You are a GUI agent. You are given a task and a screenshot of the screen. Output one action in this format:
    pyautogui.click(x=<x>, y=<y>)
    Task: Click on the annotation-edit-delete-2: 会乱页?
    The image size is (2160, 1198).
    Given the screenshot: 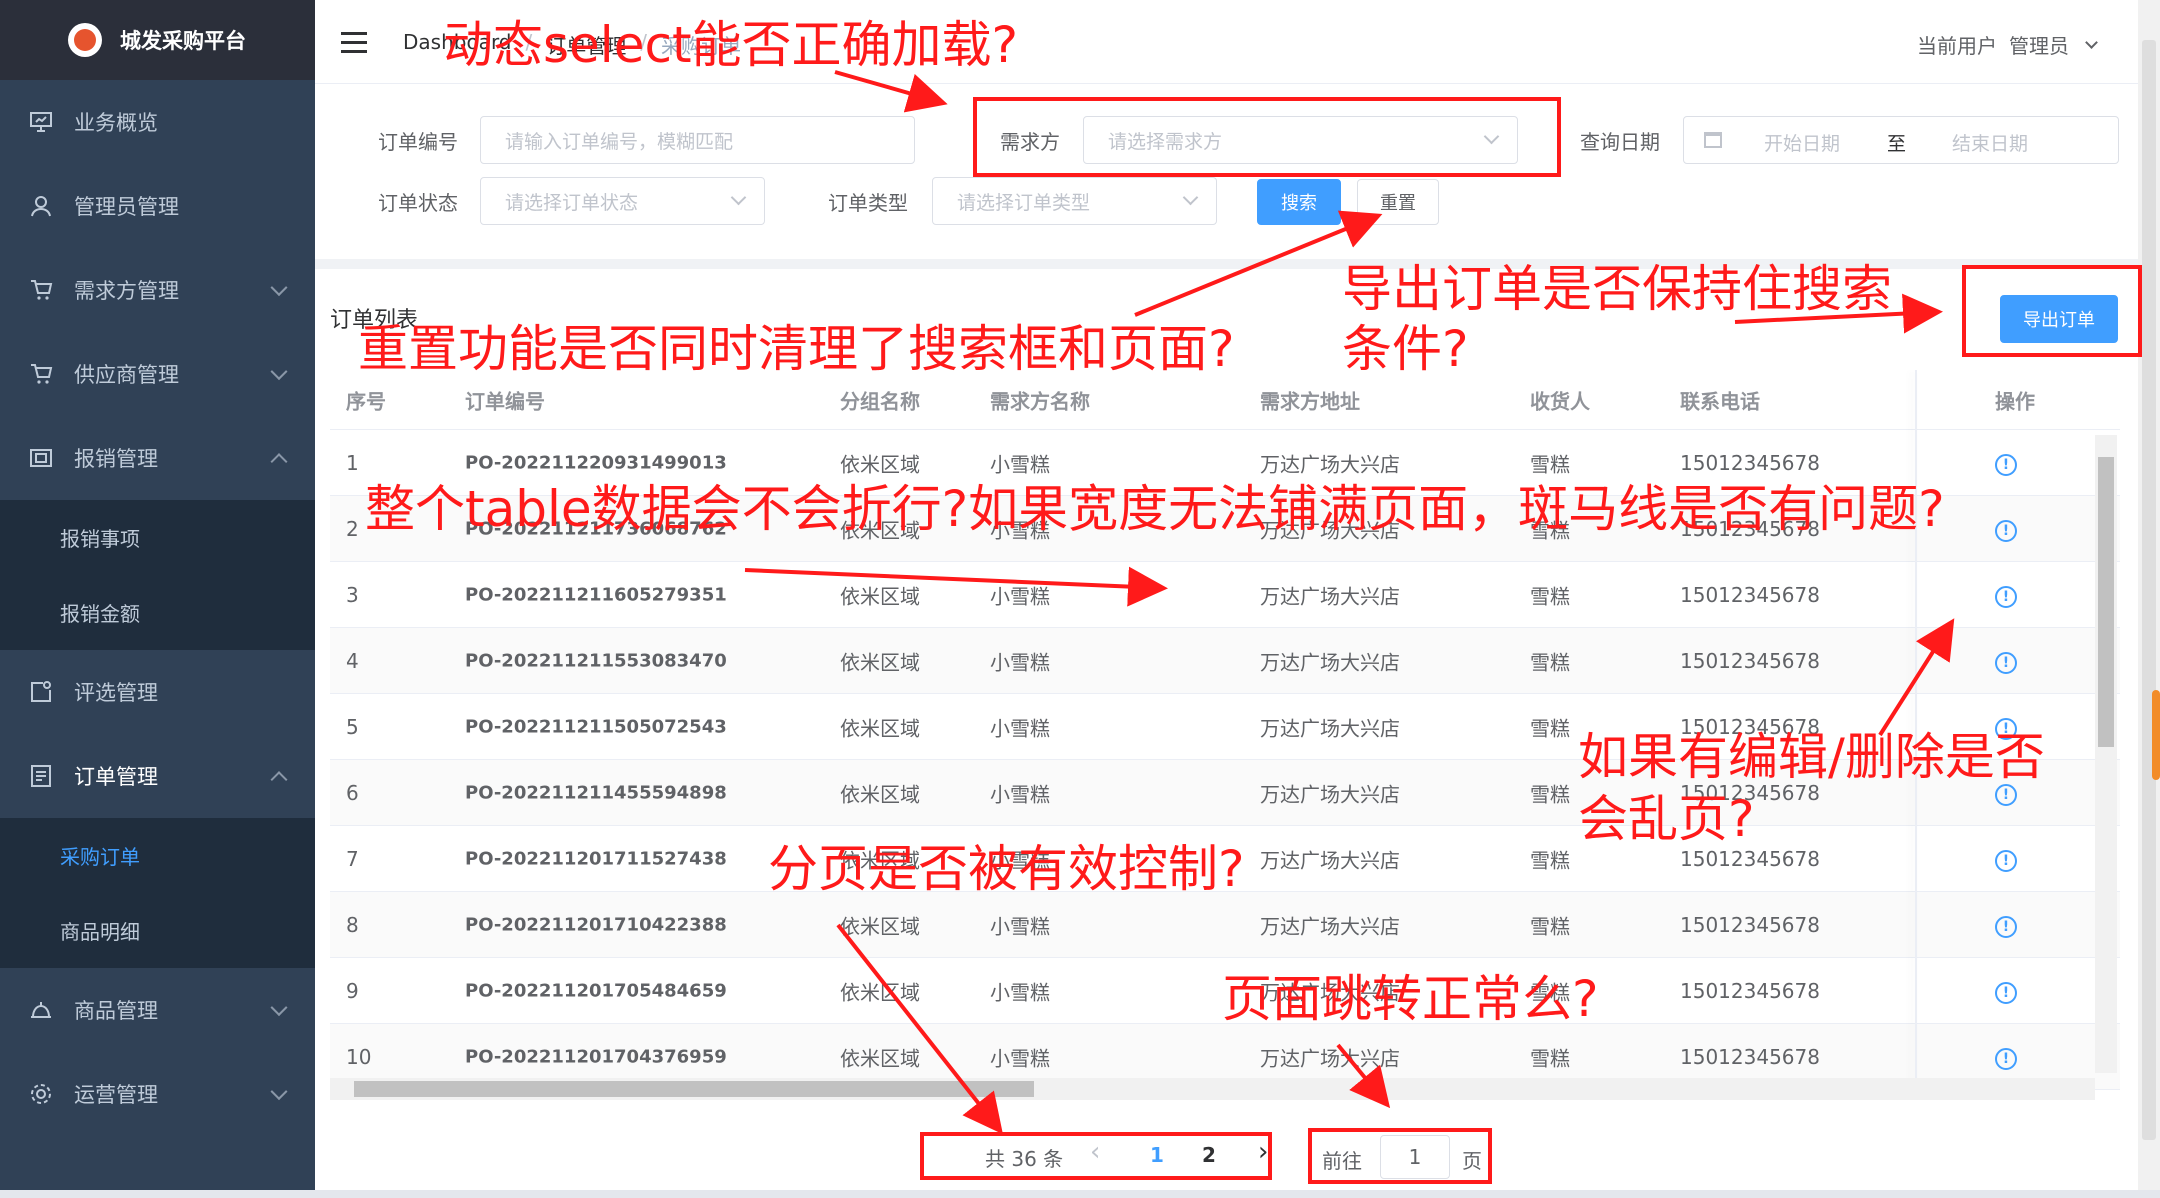 What is the action you would take?
    pyautogui.click(x=1666, y=819)
    